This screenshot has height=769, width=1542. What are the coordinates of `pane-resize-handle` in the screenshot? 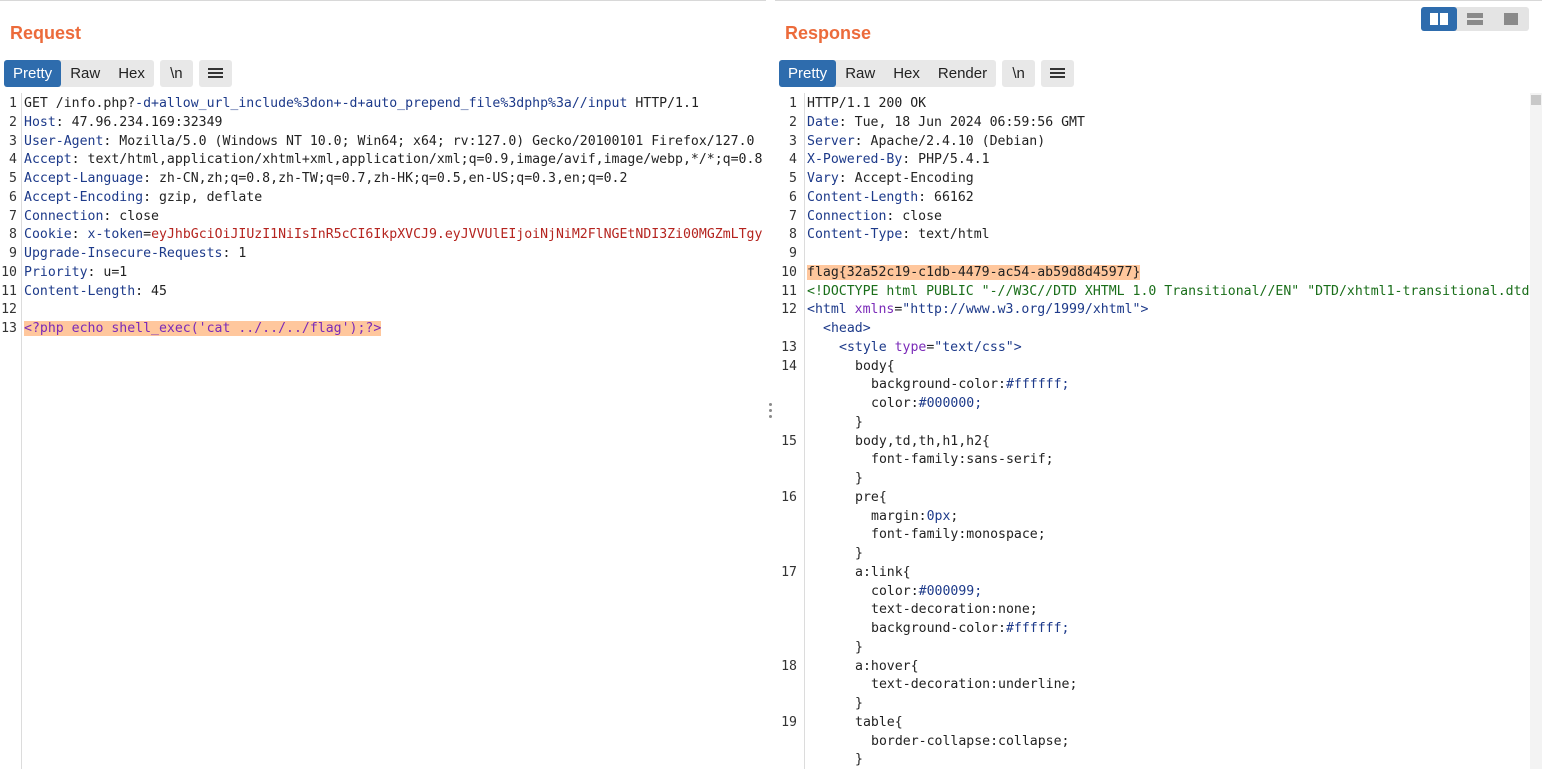 It's located at (770, 410).